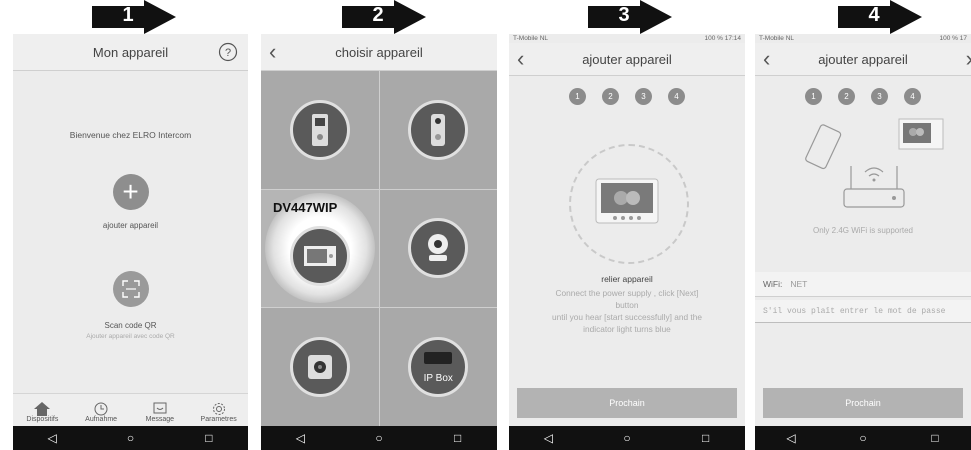 The height and width of the screenshot is (450, 971). I want to click on tab-parametres: Parametres, so click(218, 410).